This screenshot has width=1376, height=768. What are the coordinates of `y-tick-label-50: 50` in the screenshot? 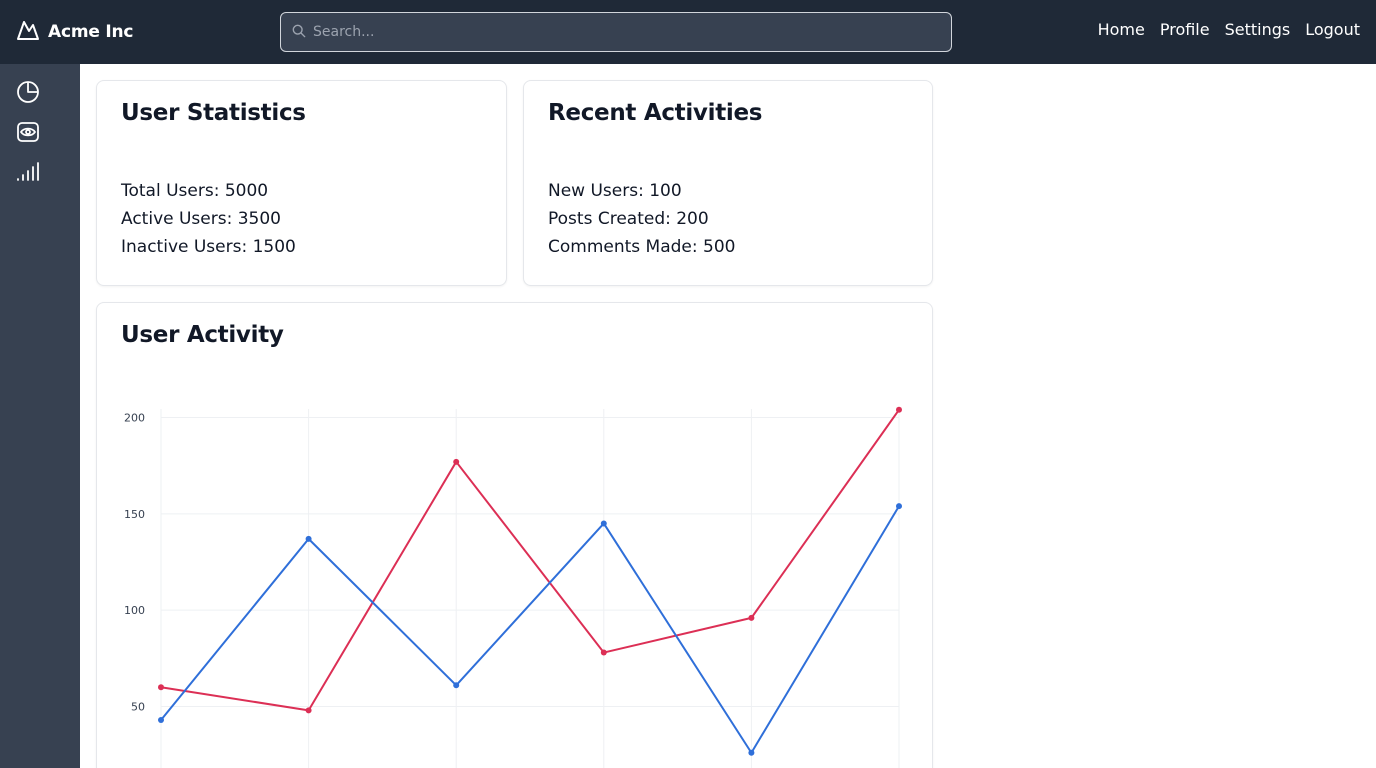 It's located at (138, 707).